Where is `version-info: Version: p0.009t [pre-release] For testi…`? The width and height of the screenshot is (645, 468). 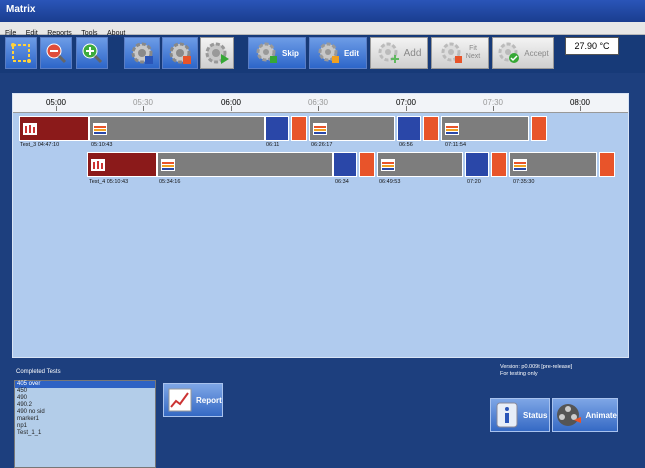
version-info: Version: p0.009t [pre-release] For testi… is located at coordinates (536, 371).